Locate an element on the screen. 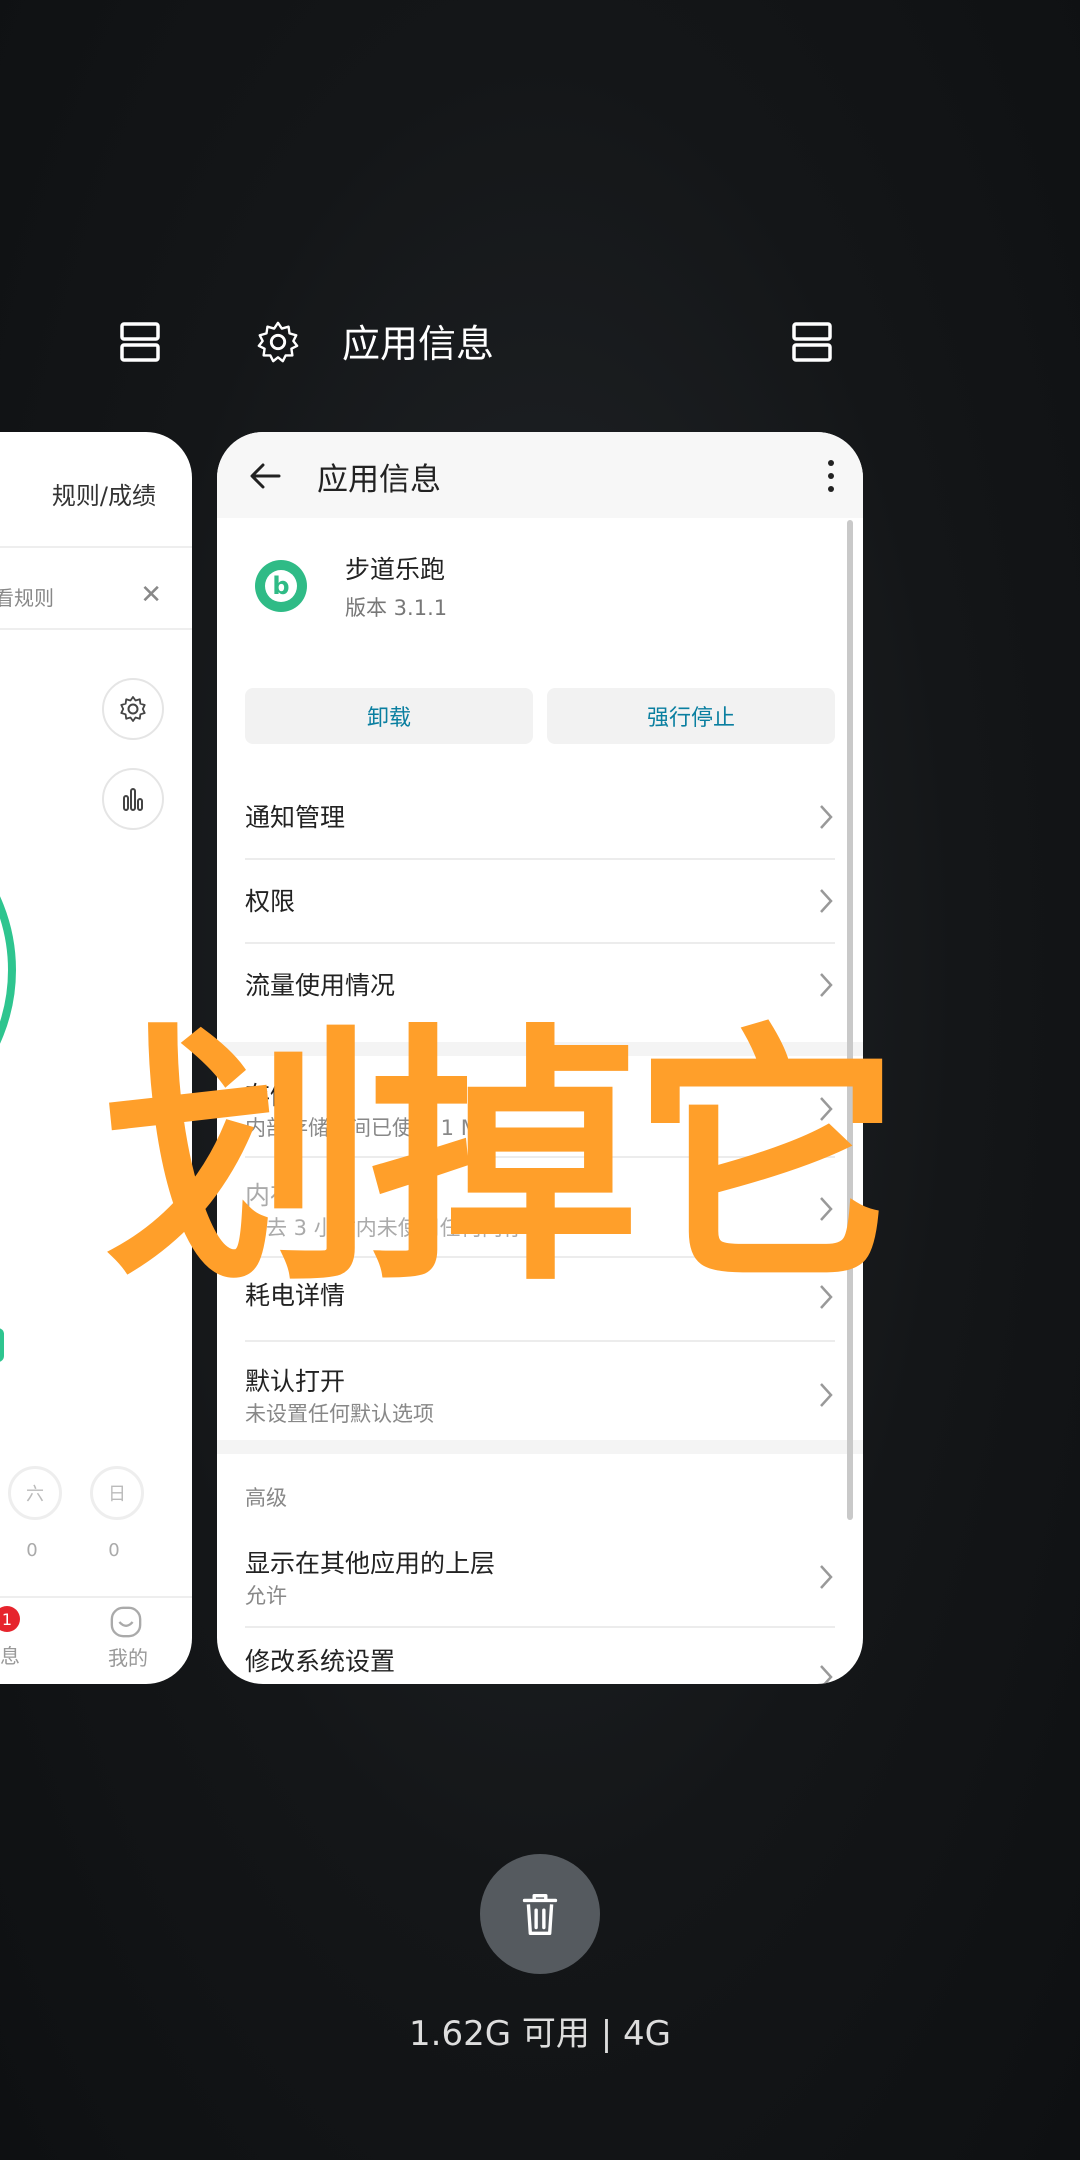 Image resolution: width=1080 pixels, height=2160 pixels. settings-gear-icon is located at coordinates (133, 709).